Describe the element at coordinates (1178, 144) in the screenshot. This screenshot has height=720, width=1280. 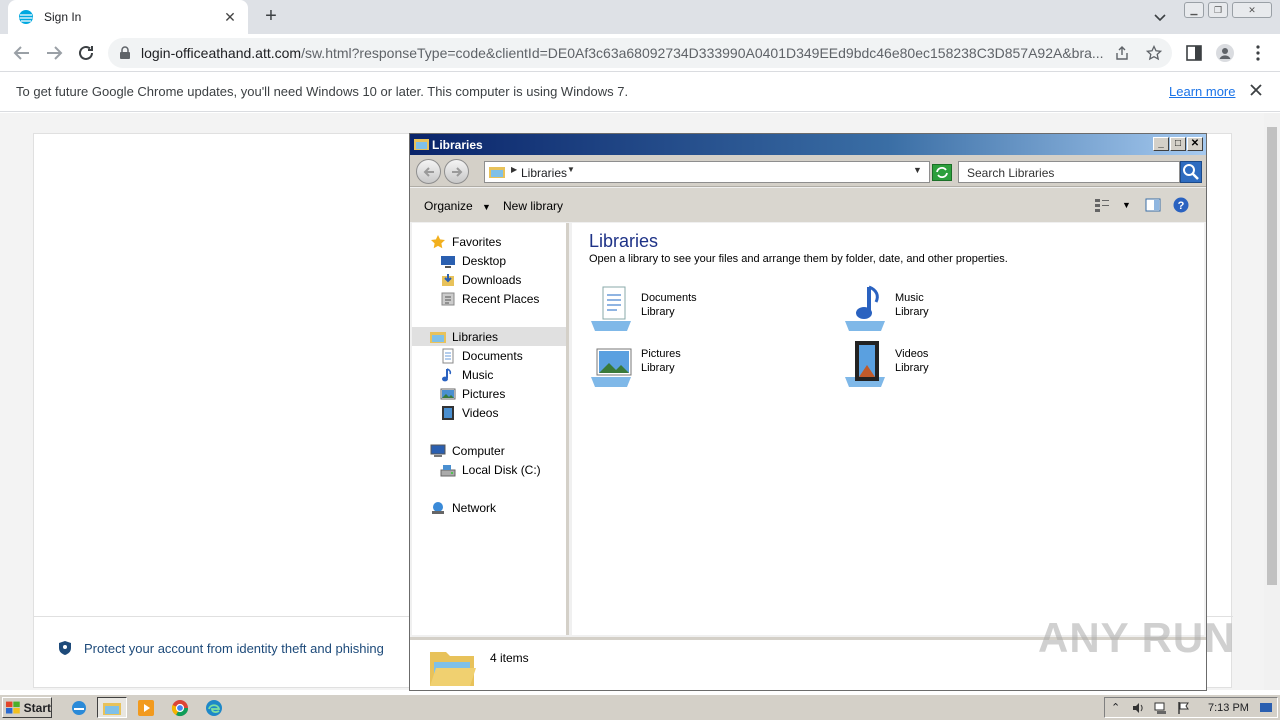
I see `explorer-maximize-button: □` at that location.